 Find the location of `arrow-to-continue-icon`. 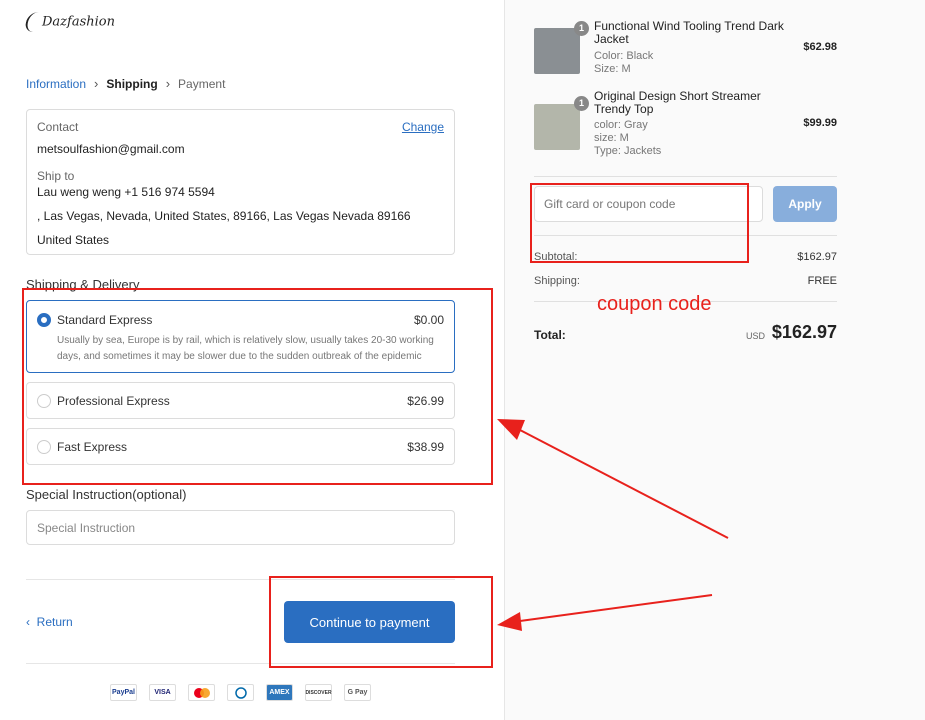

arrow-to-continue-icon is located at coordinates (605, 612).